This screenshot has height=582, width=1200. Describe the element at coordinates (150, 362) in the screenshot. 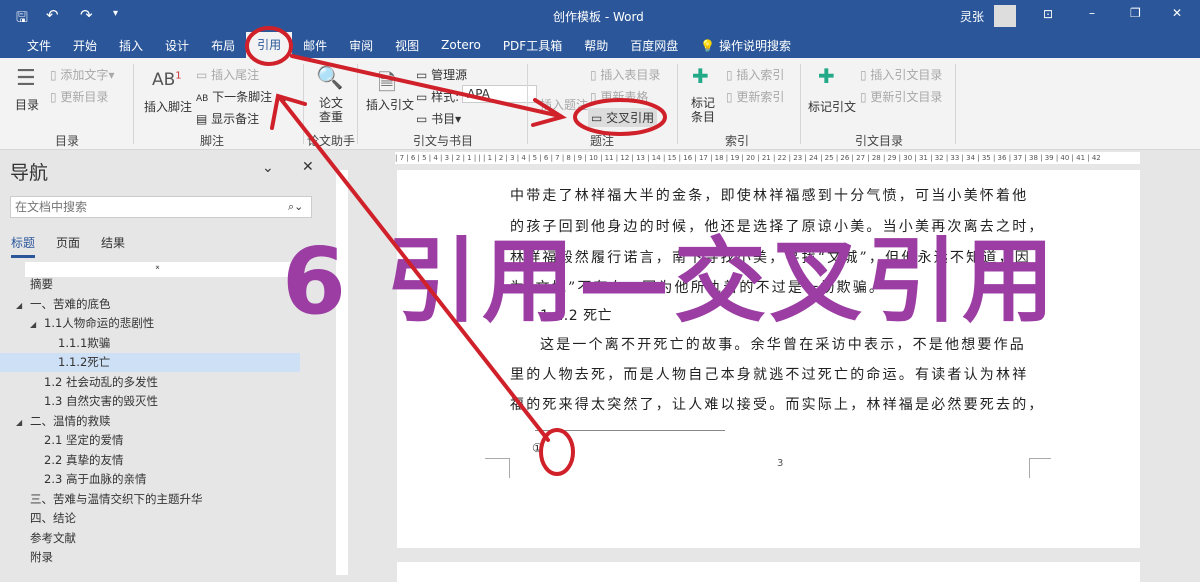

I see `nav-heading-item: 1.1.2死亡` at that location.